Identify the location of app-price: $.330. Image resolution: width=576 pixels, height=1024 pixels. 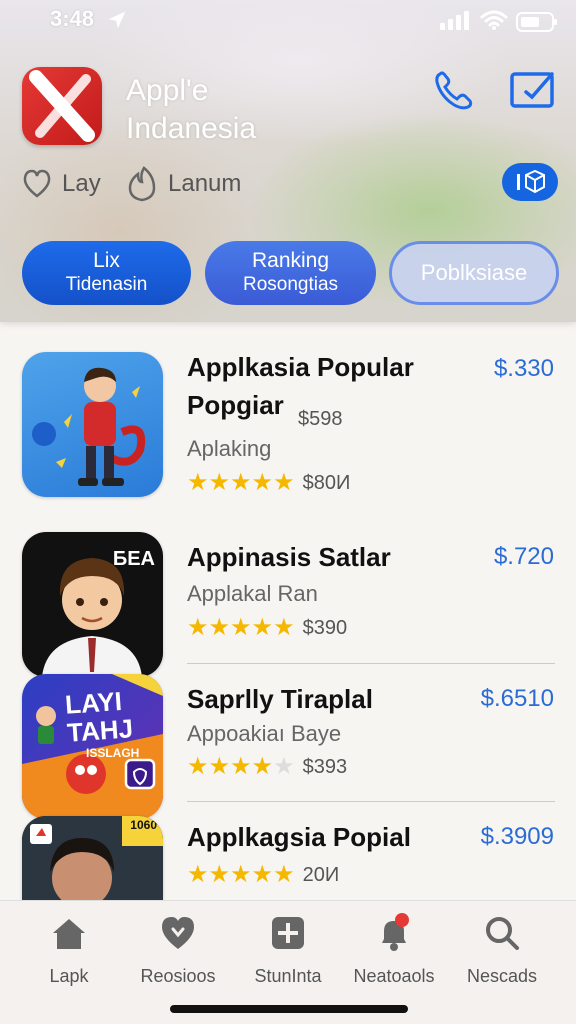
(524, 369).